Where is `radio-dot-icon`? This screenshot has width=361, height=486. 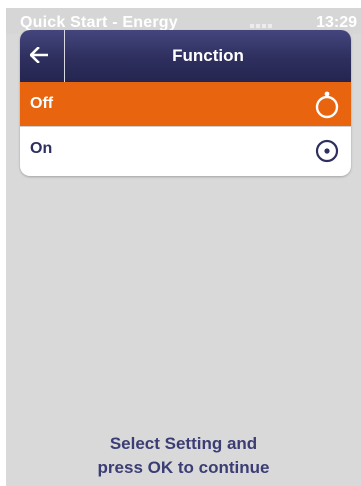 radio-dot-icon is located at coordinates (327, 151).